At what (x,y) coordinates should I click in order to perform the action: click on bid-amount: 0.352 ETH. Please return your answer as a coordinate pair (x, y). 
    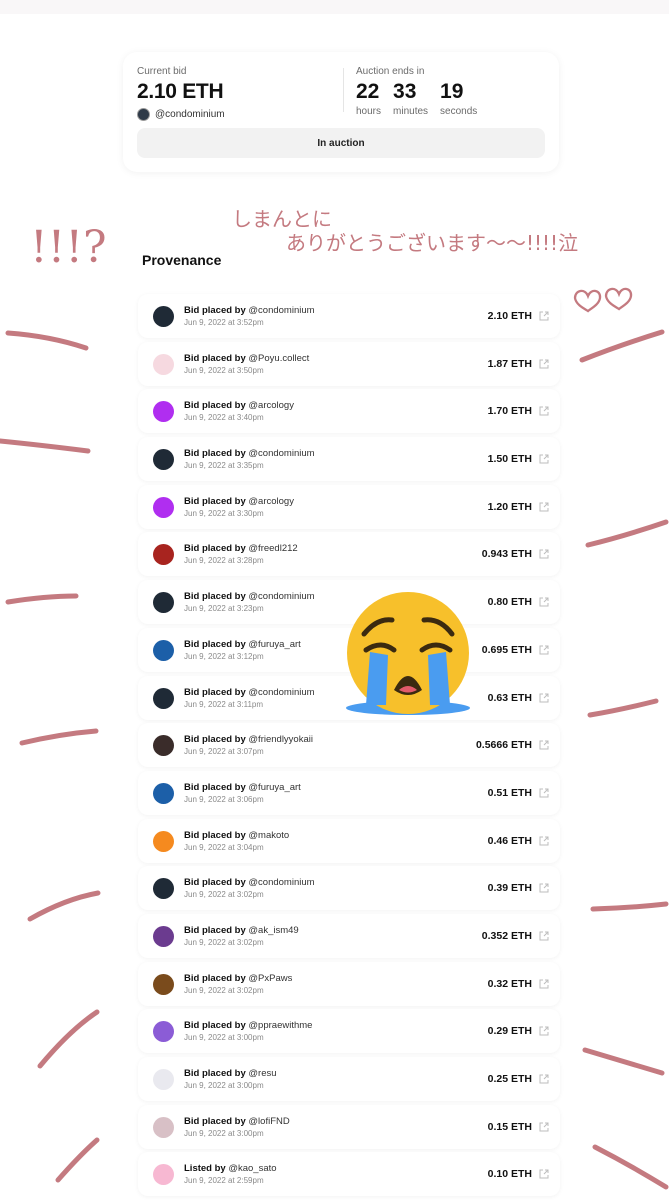
    Looking at the image, I should click on (506, 935).